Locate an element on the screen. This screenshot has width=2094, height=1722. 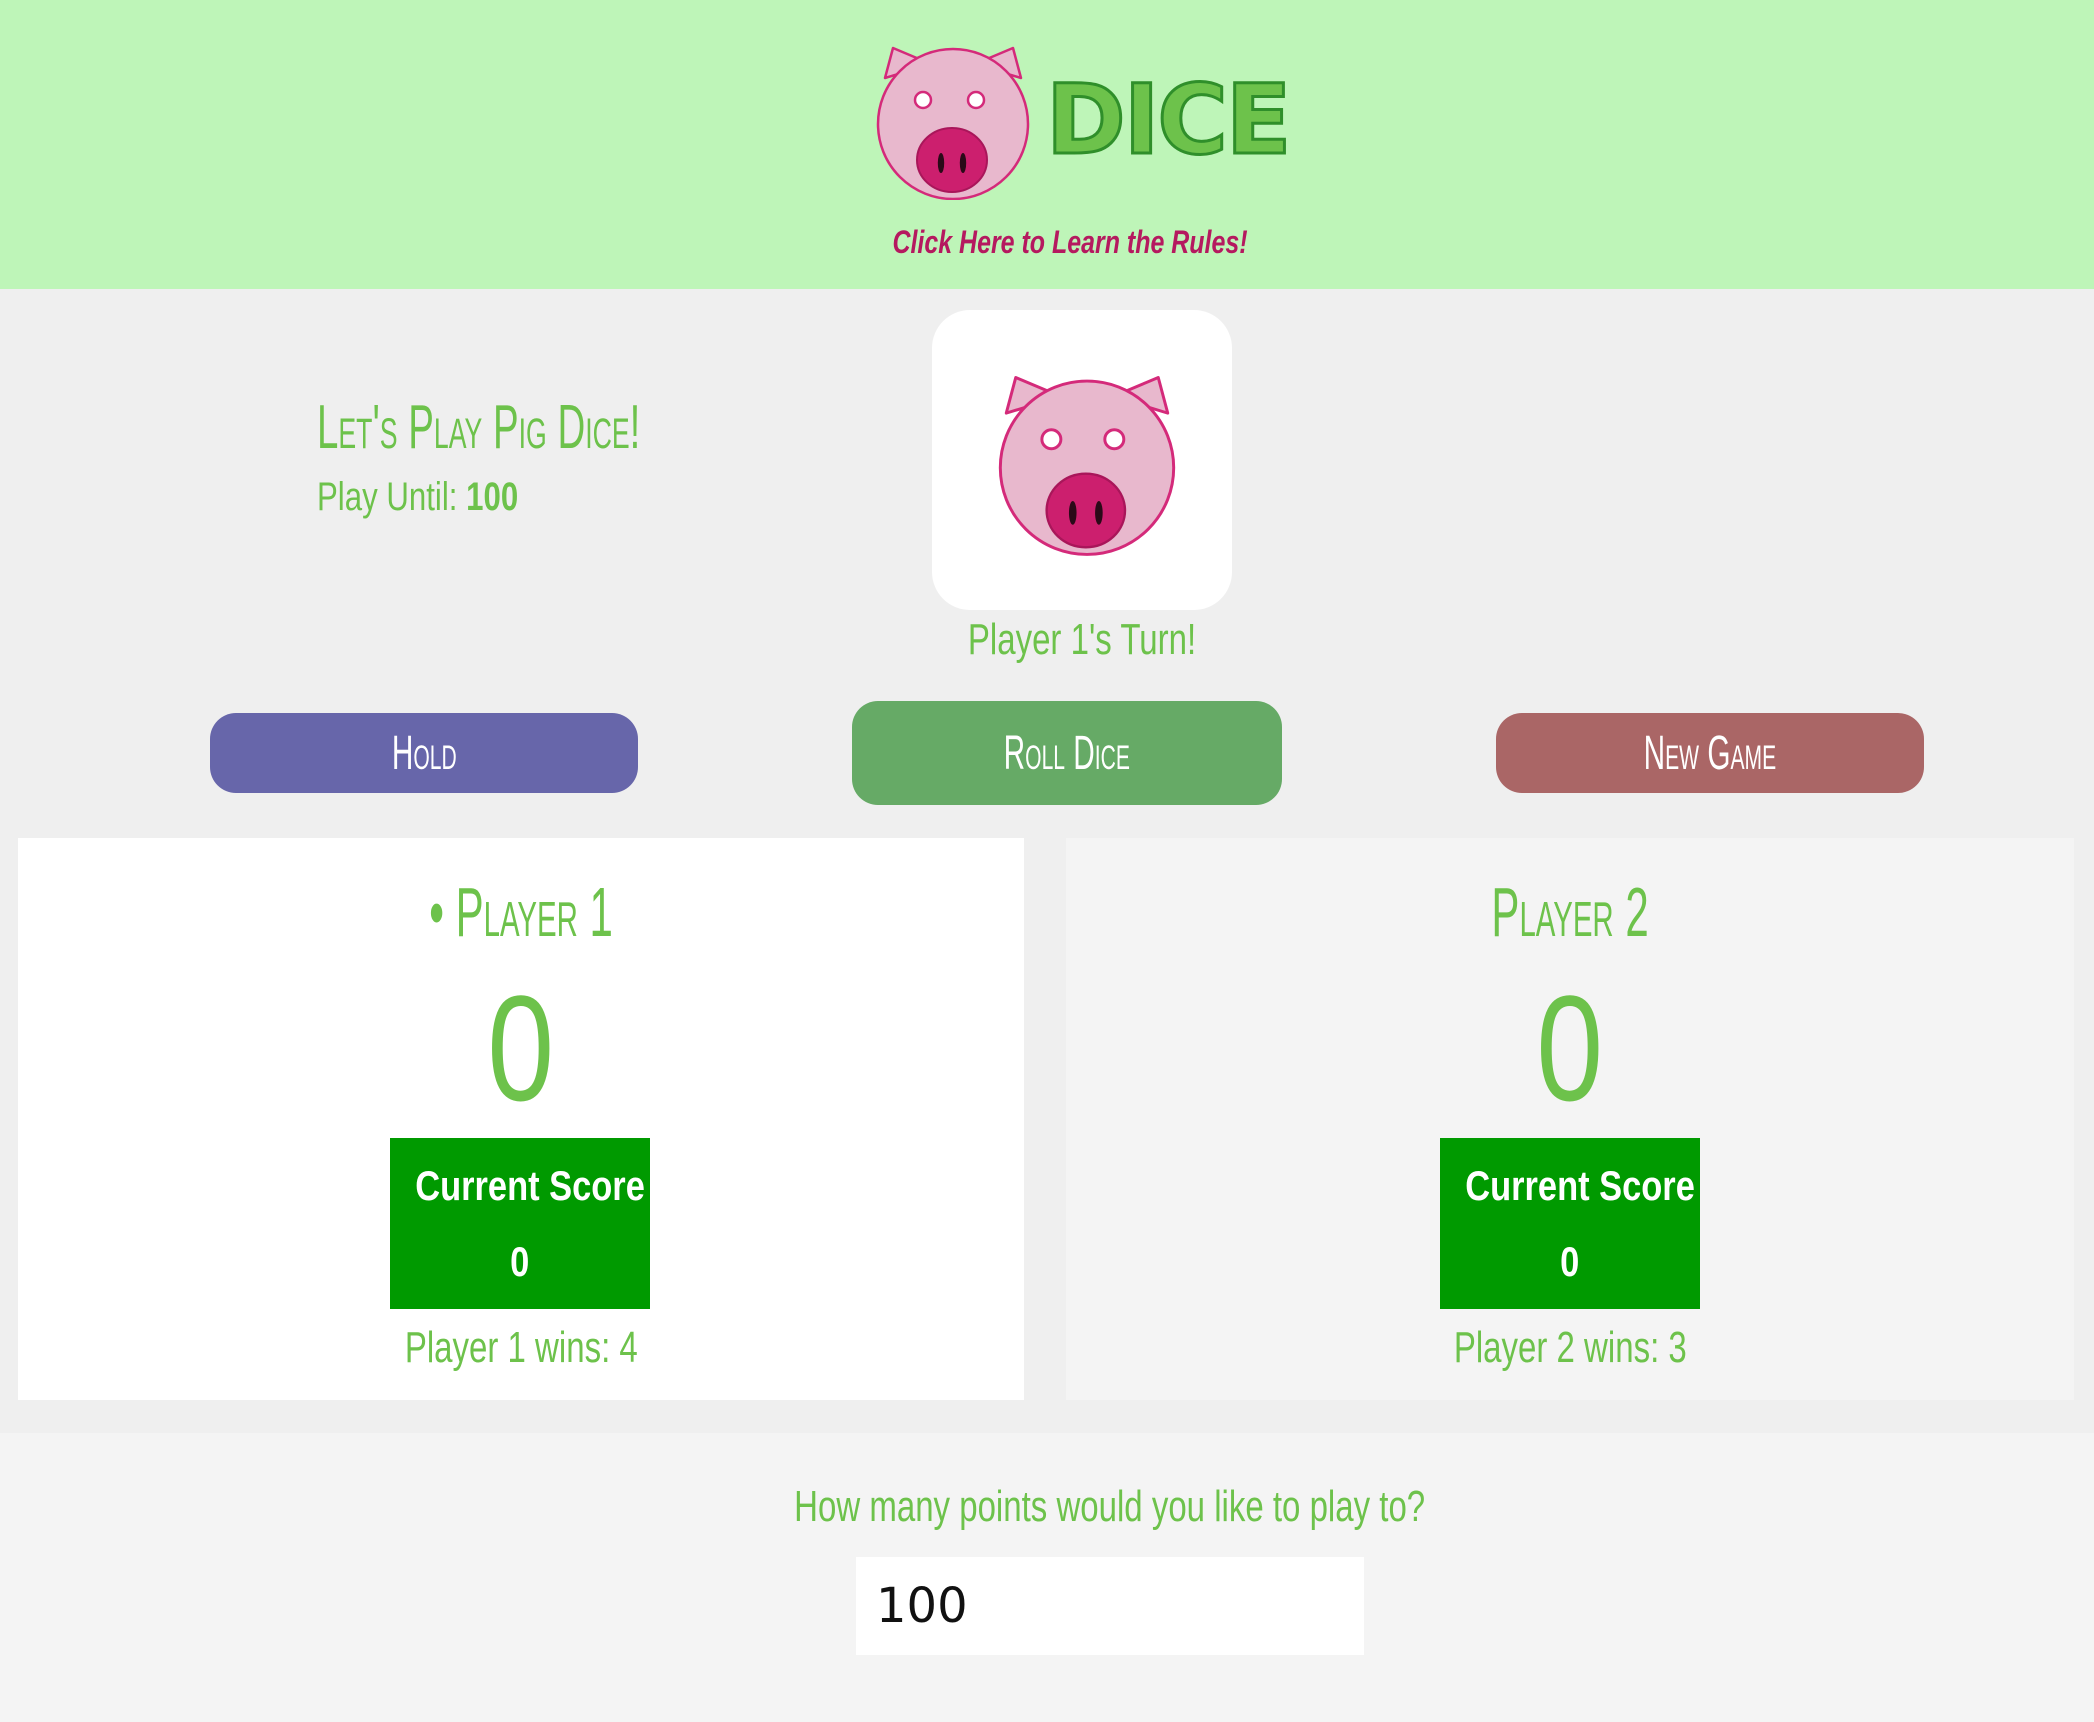
logo: DICE is located at coordinates (1083, 122).